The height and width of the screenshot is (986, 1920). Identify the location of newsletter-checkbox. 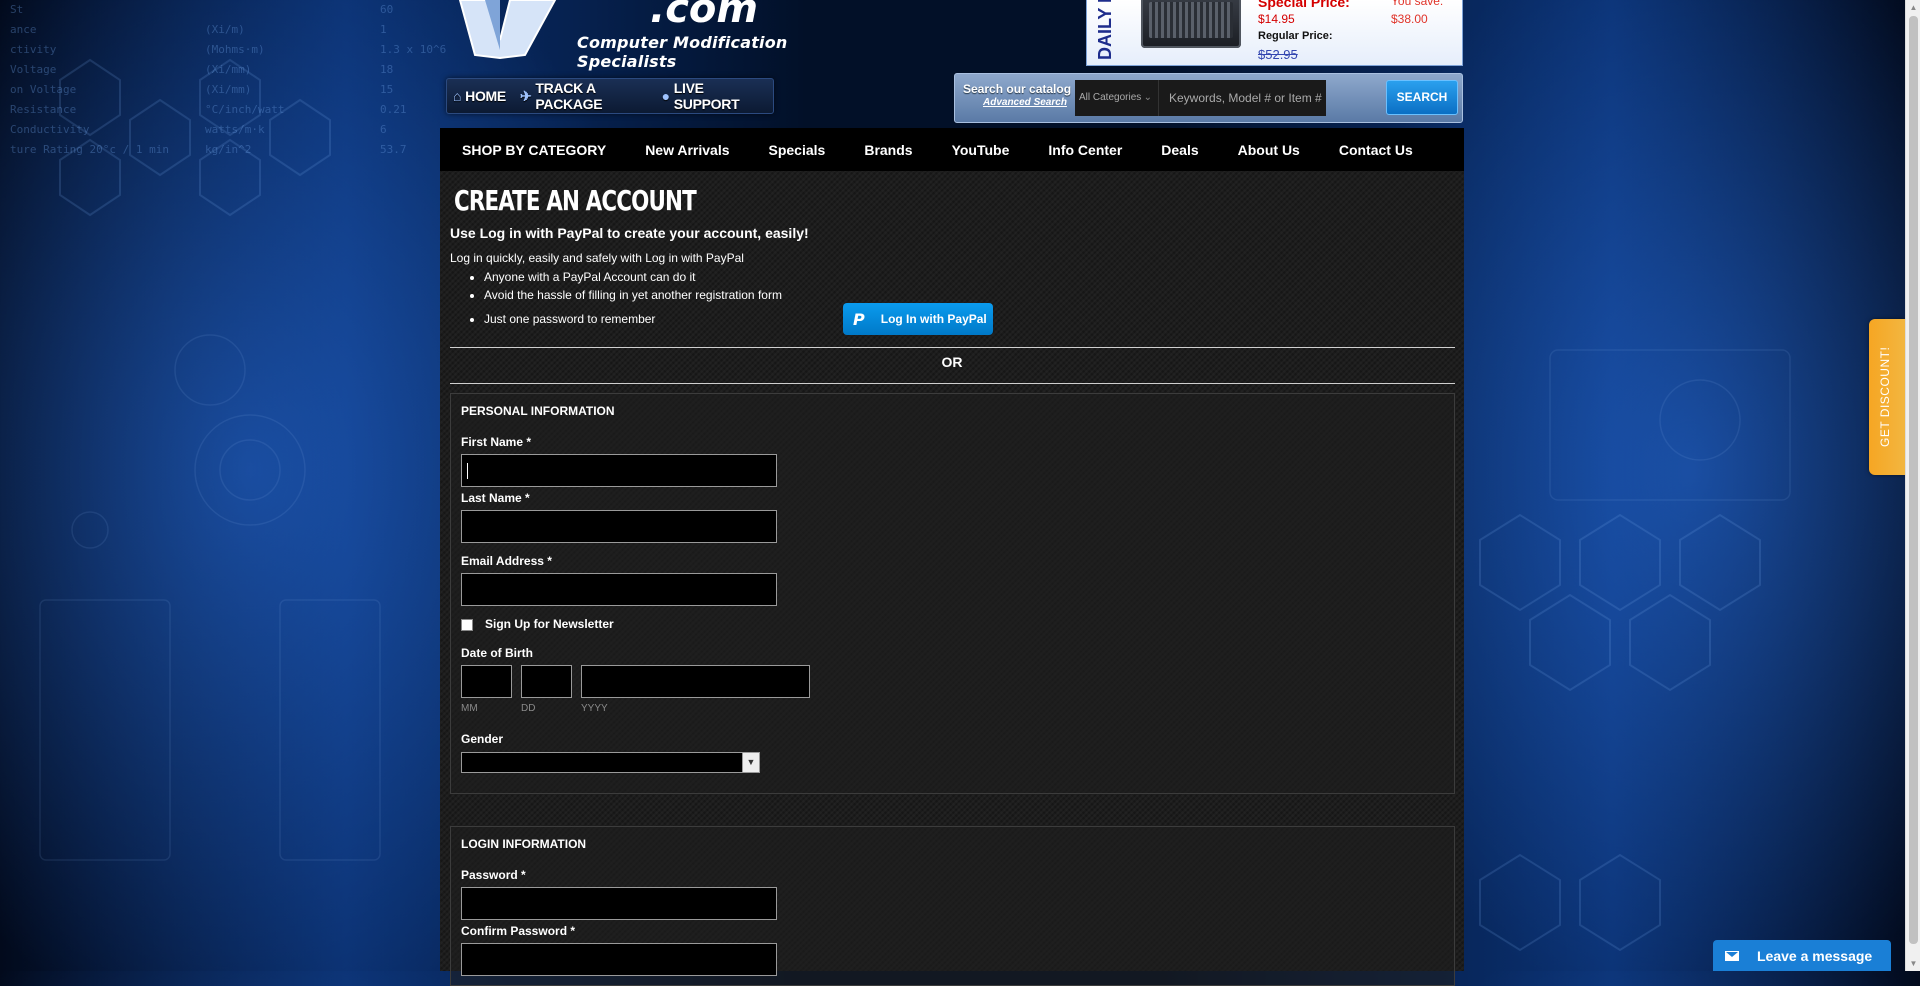
(467, 625).